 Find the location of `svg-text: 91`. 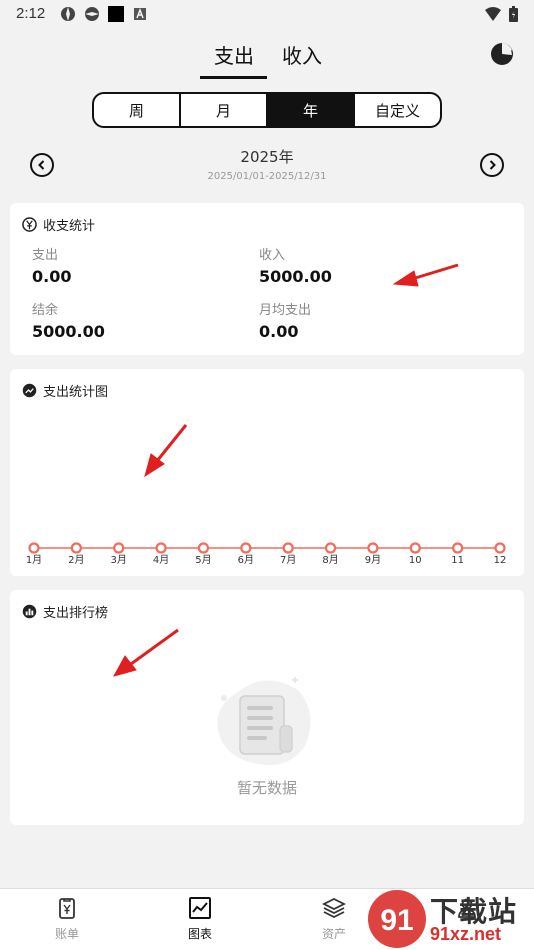

svg-text: 91 is located at coordinates (396, 920).